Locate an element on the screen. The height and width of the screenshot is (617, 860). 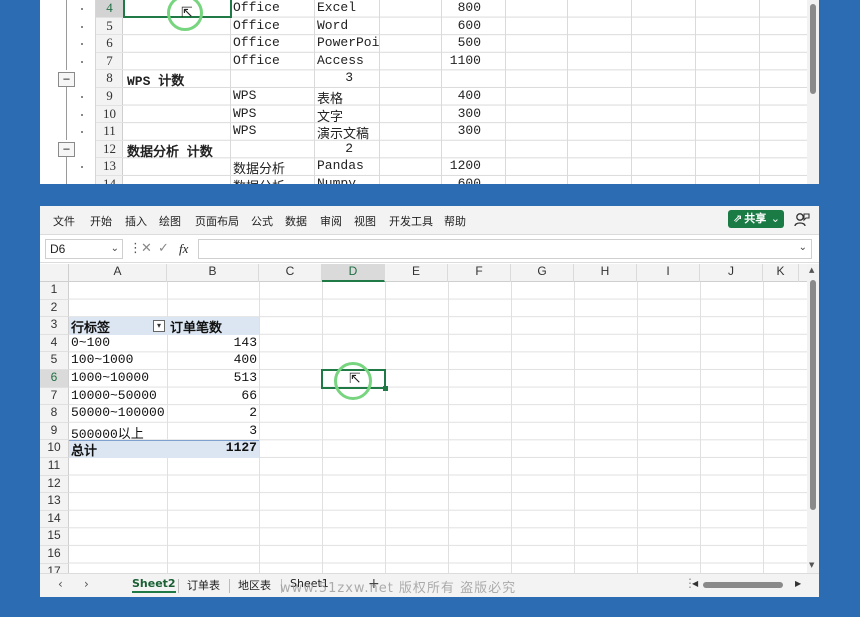
column-header-d: D is located at coordinates (353, 273).